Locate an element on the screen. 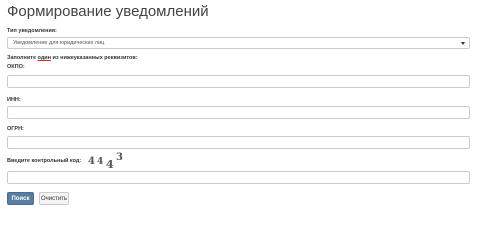  inn-input is located at coordinates (238, 112).